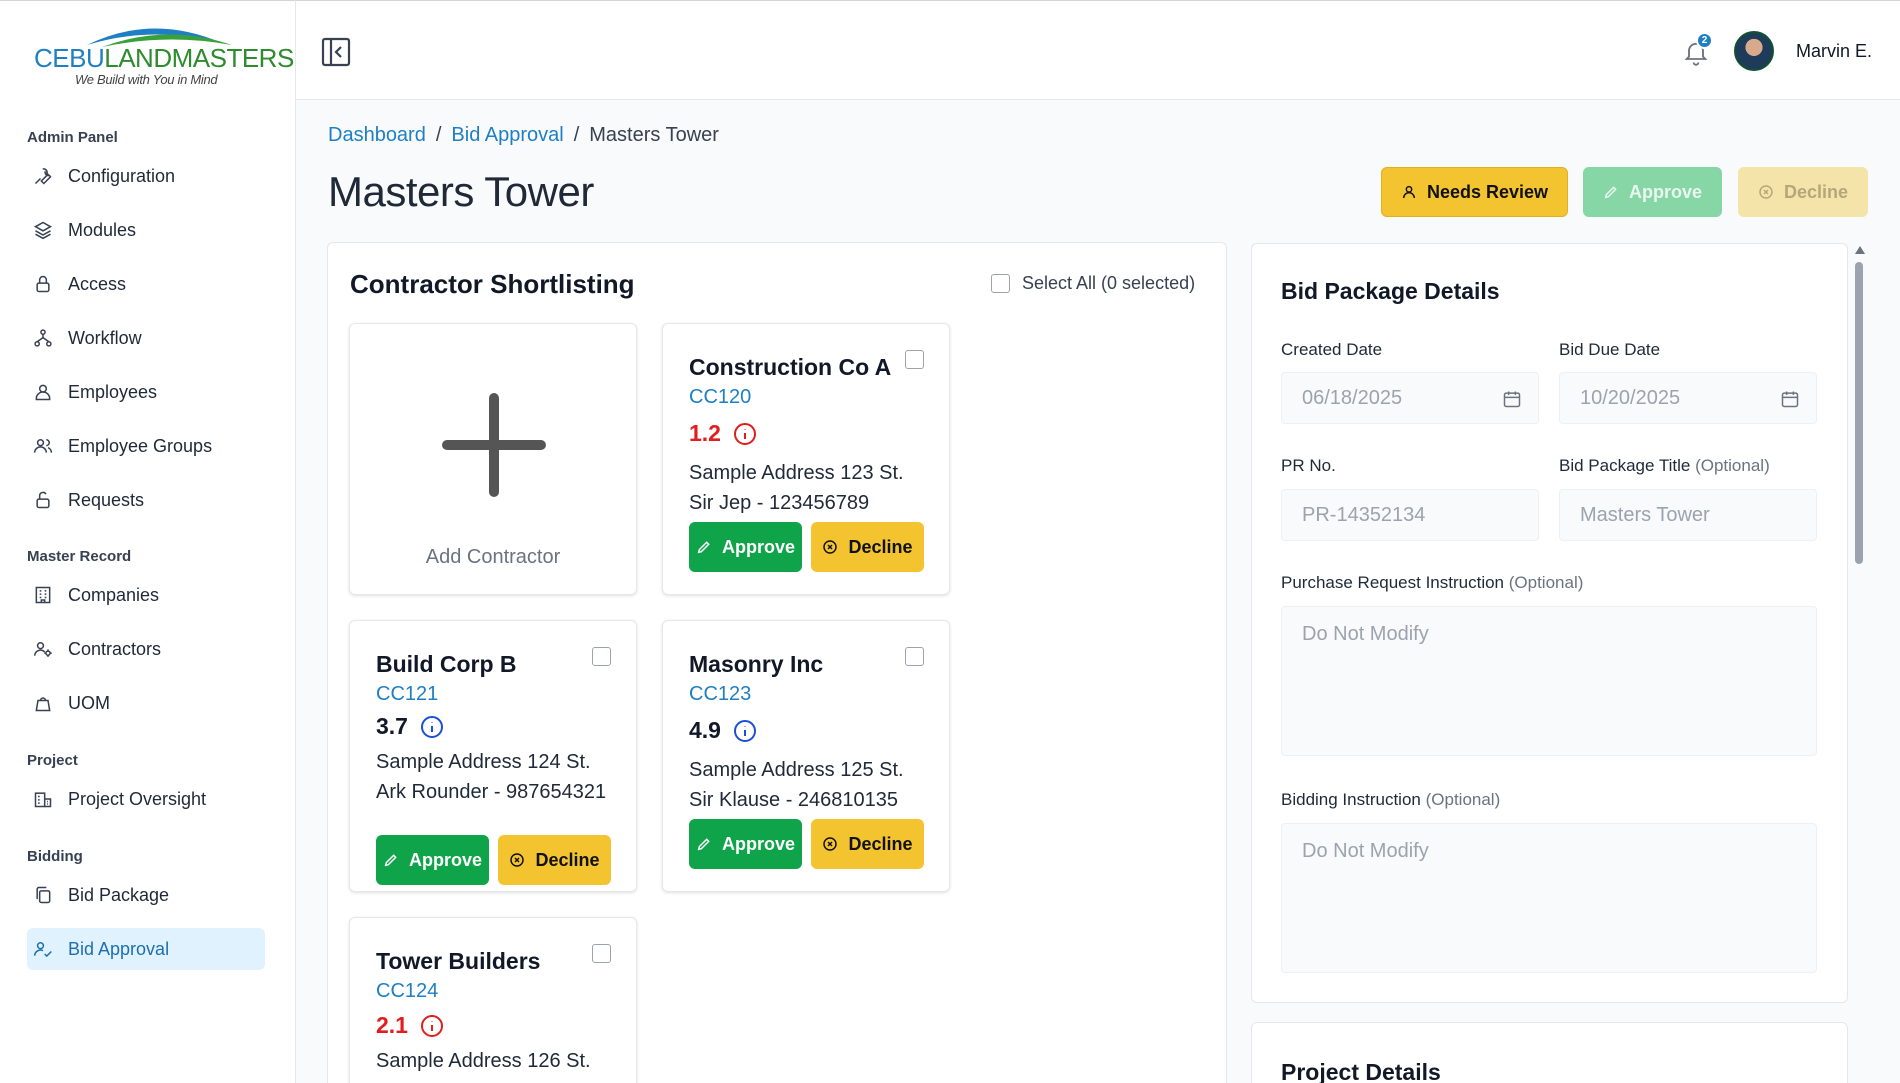 The height and width of the screenshot is (1083, 1900). What do you see at coordinates (1549, 681) in the screenshot?
I see `pr-instruction-textarea: Do Not Modify` at bounding box center [1549, 681].